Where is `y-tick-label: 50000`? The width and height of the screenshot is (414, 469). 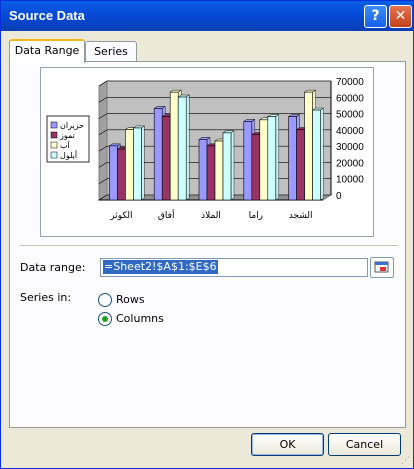 y-tick-label: 50000 is located at coordinates (350, 115).